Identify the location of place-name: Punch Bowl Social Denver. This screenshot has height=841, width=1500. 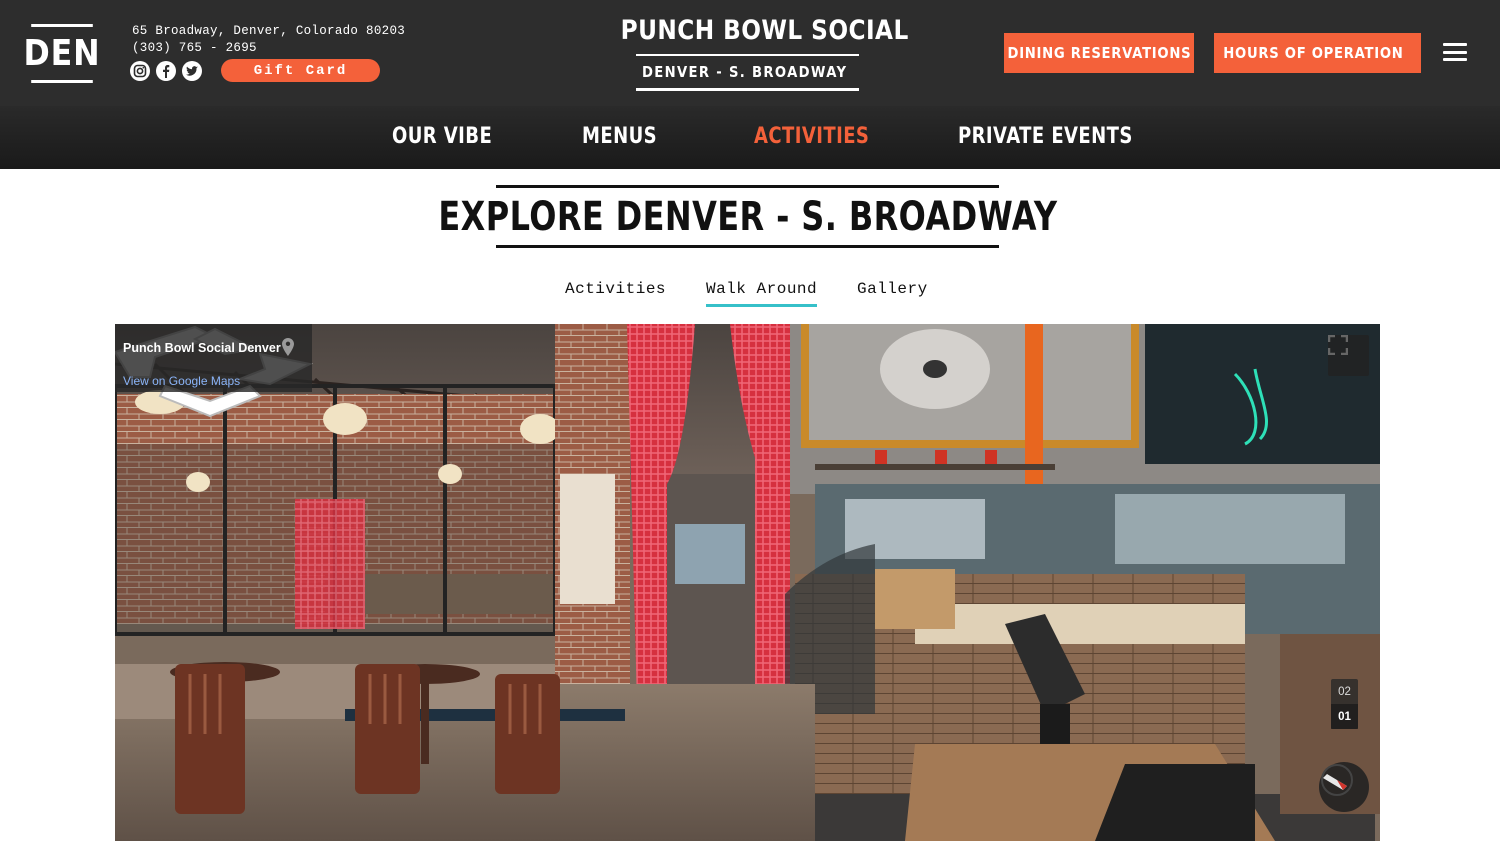
(202, 348).